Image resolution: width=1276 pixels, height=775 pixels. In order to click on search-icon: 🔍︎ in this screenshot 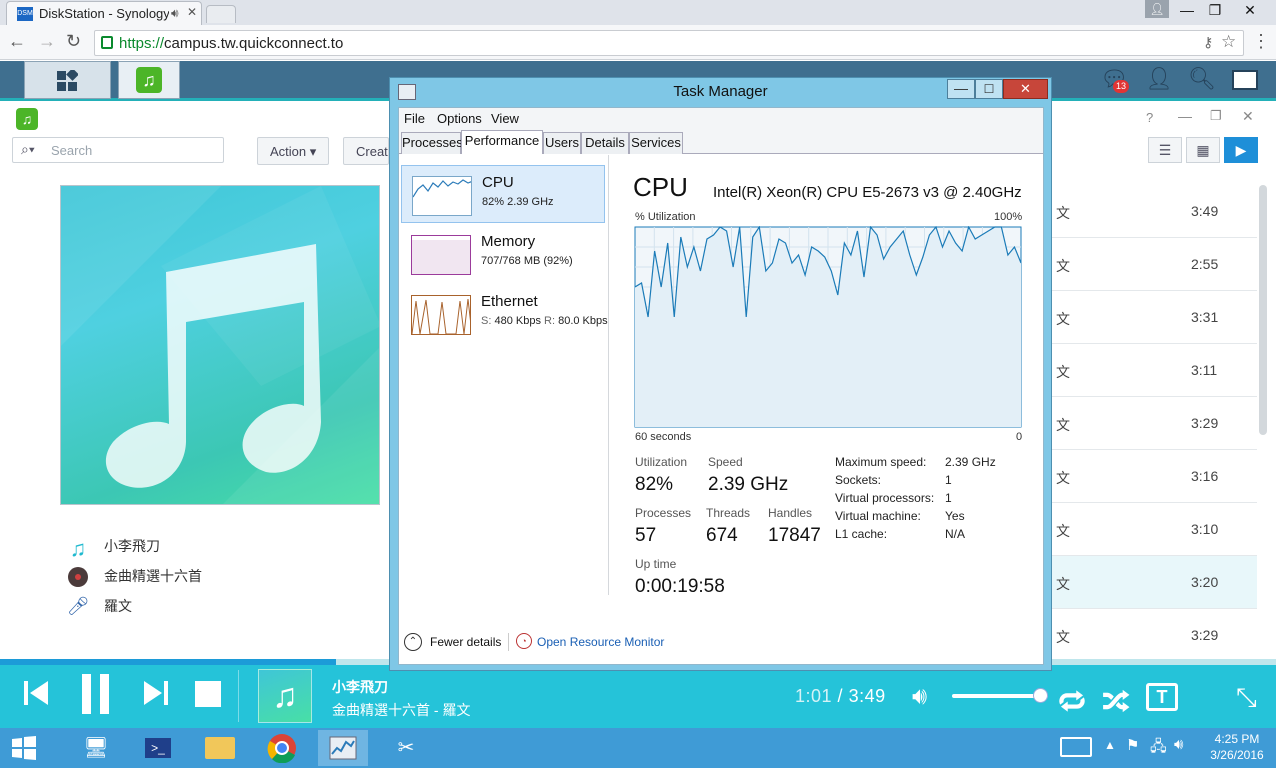, I will do `click(1202, 79)`.